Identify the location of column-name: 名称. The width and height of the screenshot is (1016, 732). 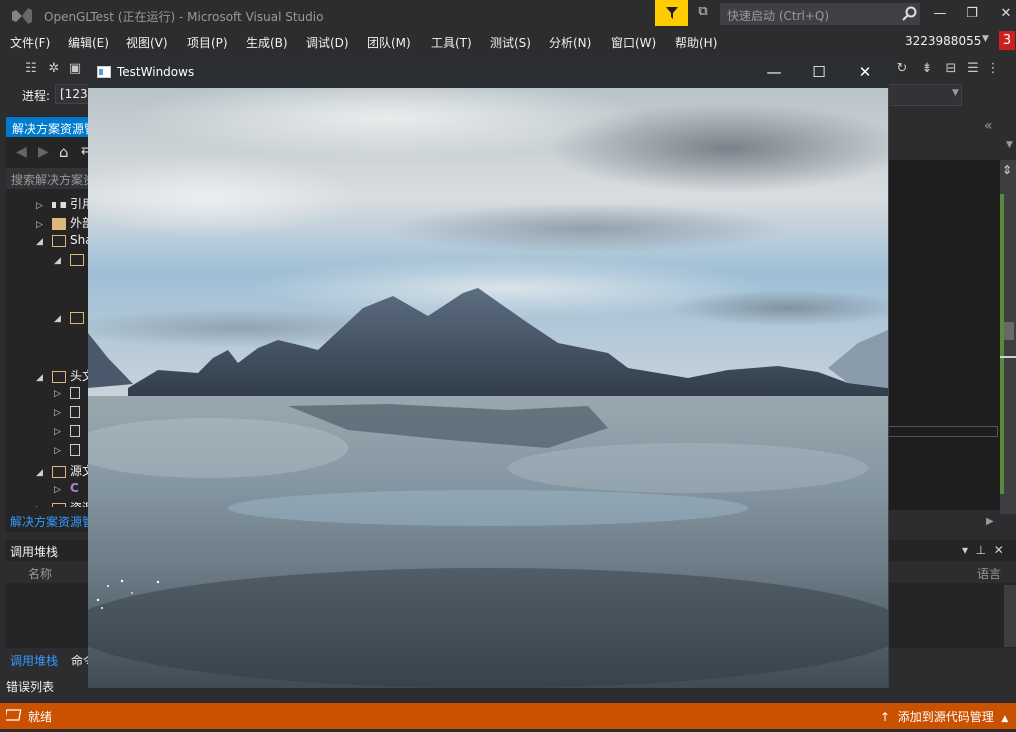
(40, 573).